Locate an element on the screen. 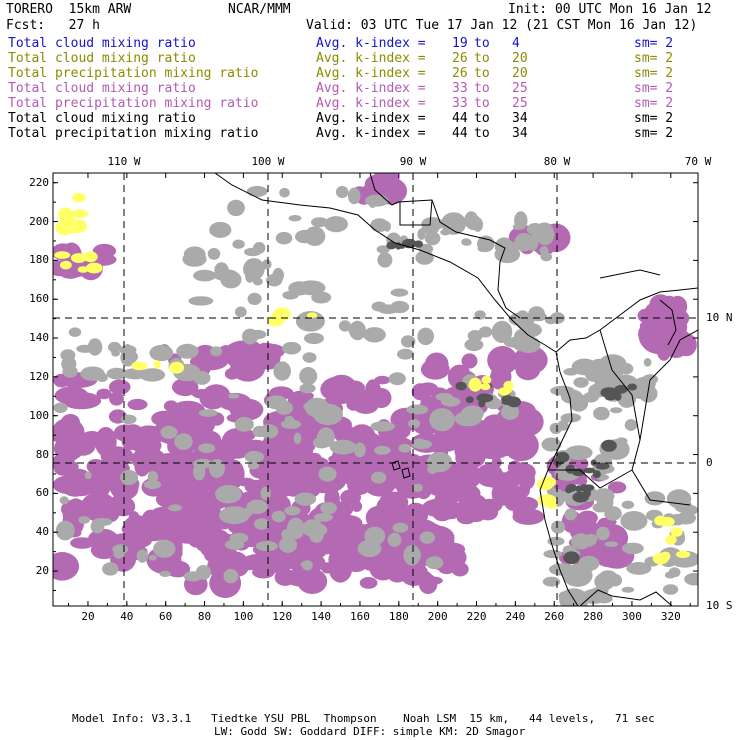 Image resolution: width=740 pixels, height=740 pixels. y-tick-label: 200 is located at coordinates (39, 221).